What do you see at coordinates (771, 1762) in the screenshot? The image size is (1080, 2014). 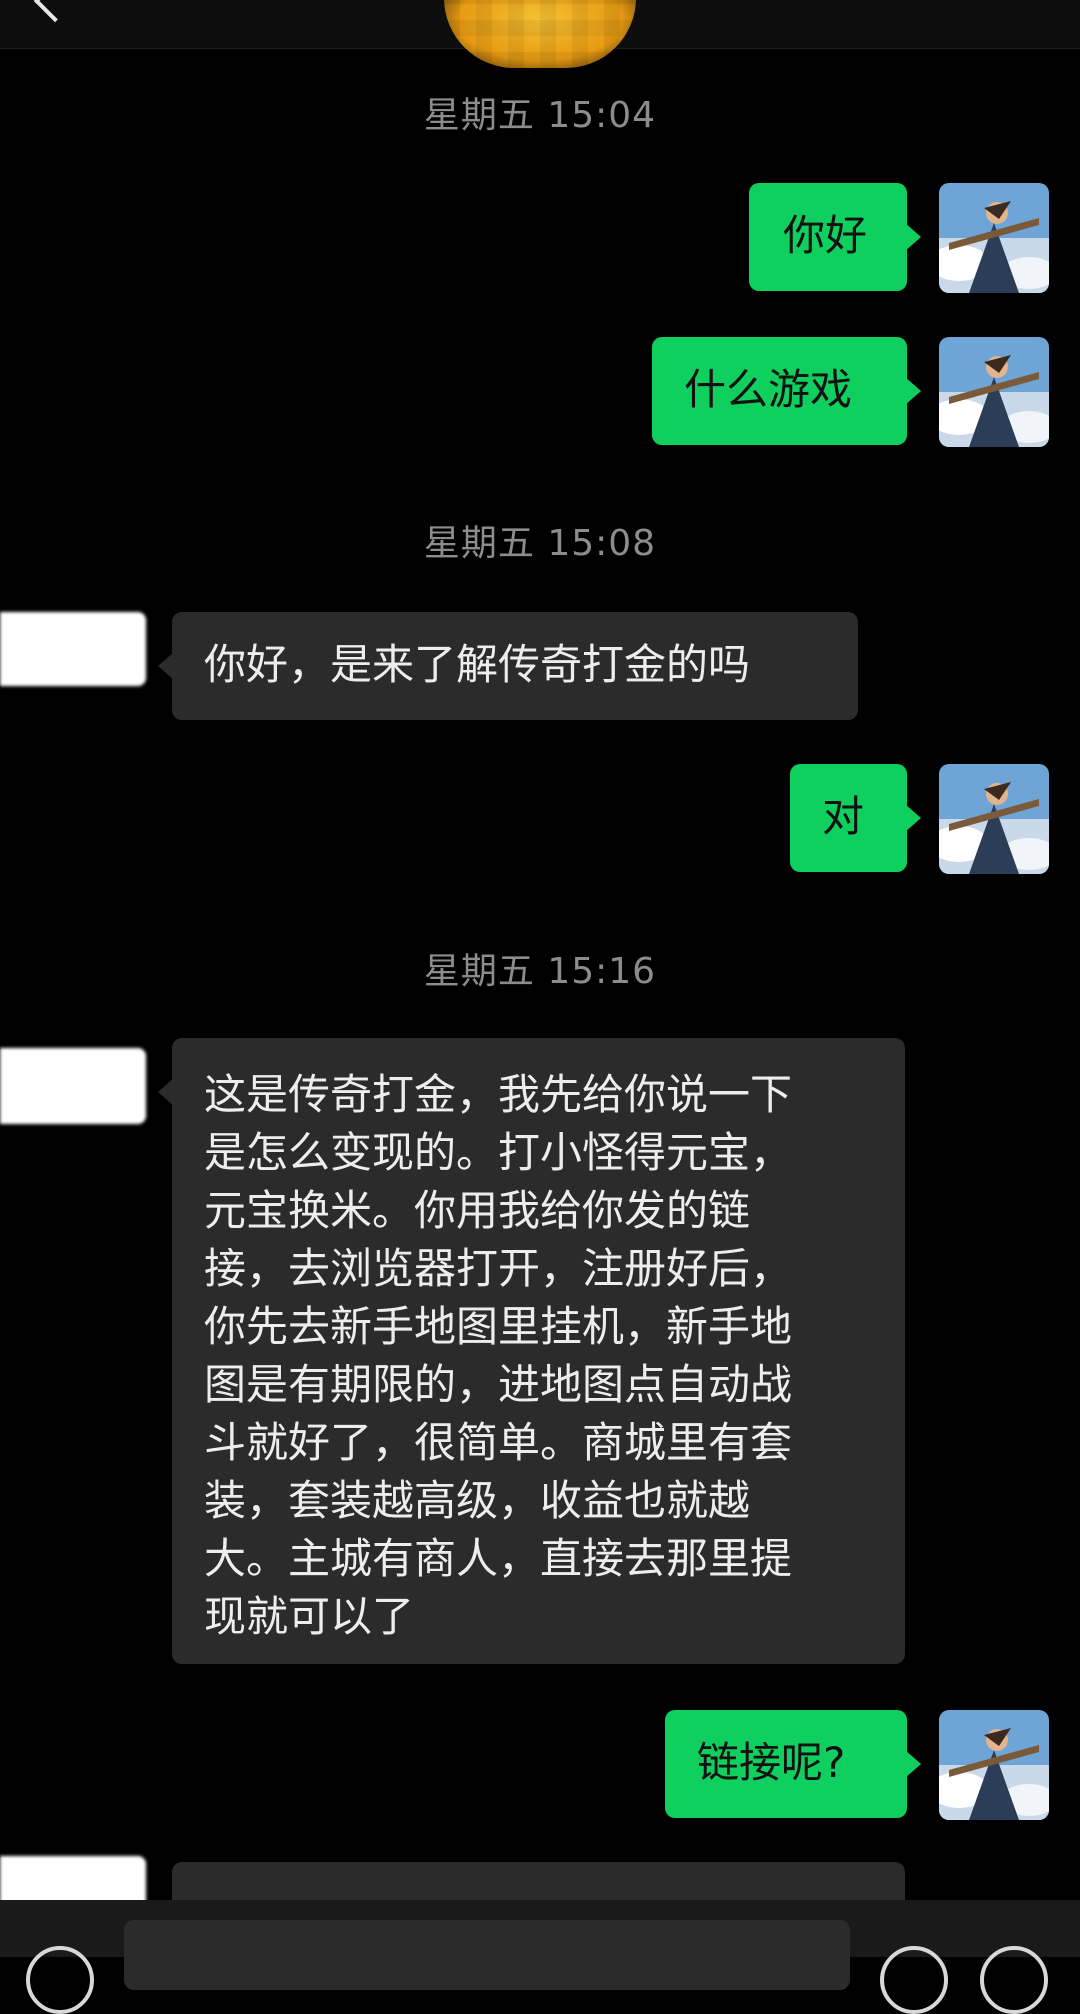 I see `message-text: 链接呢?` at bounding box center [771, 1762].